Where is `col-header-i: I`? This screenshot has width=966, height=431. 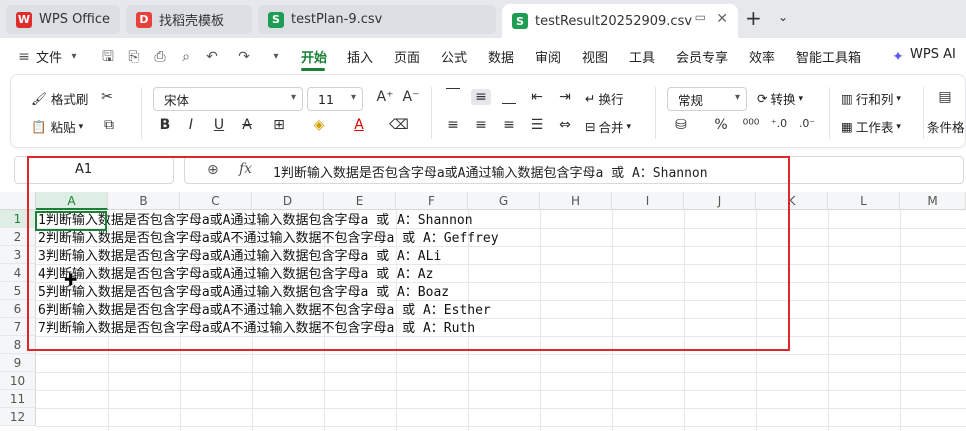 col-header-i: I is located at coordinates (648, 201).